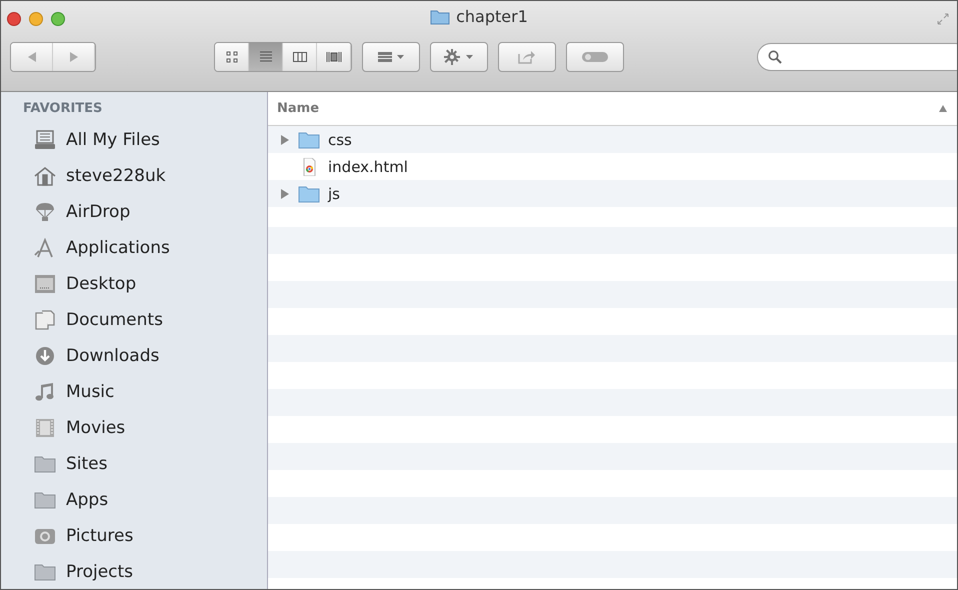 This screenshot has height=590, width=958. What do you see at coordinates (87, 464) in the screenshot?
I see `sidebar-label: Sites` at bounding box center [87, 464].